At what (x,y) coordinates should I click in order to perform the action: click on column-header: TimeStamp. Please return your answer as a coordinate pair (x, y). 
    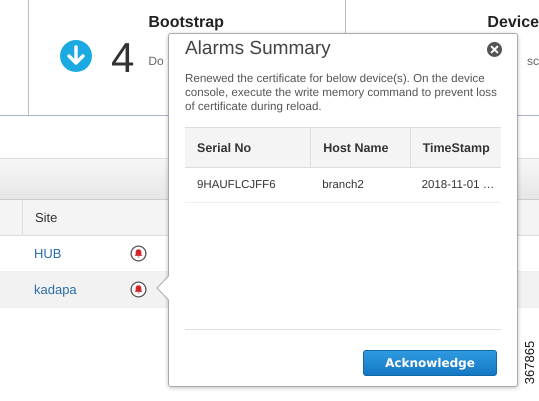
    Looking at the image, I should click on (455, 147).